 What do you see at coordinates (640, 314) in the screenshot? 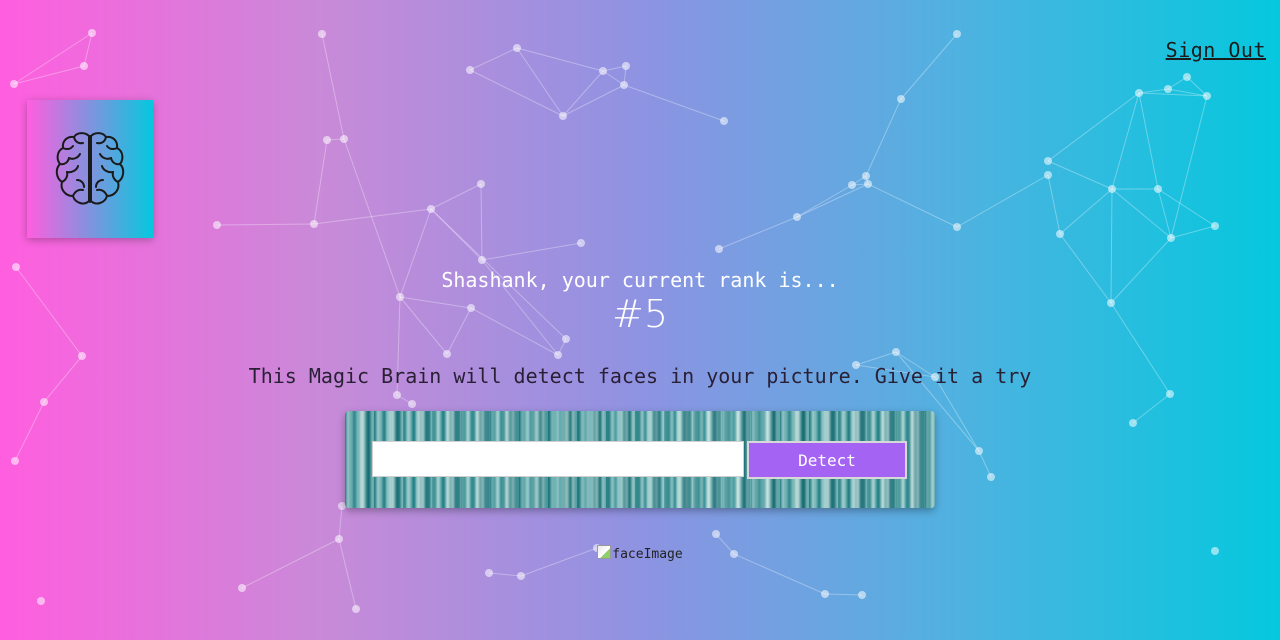
I see `rank-value: #5` at bounding box center [640, 314].